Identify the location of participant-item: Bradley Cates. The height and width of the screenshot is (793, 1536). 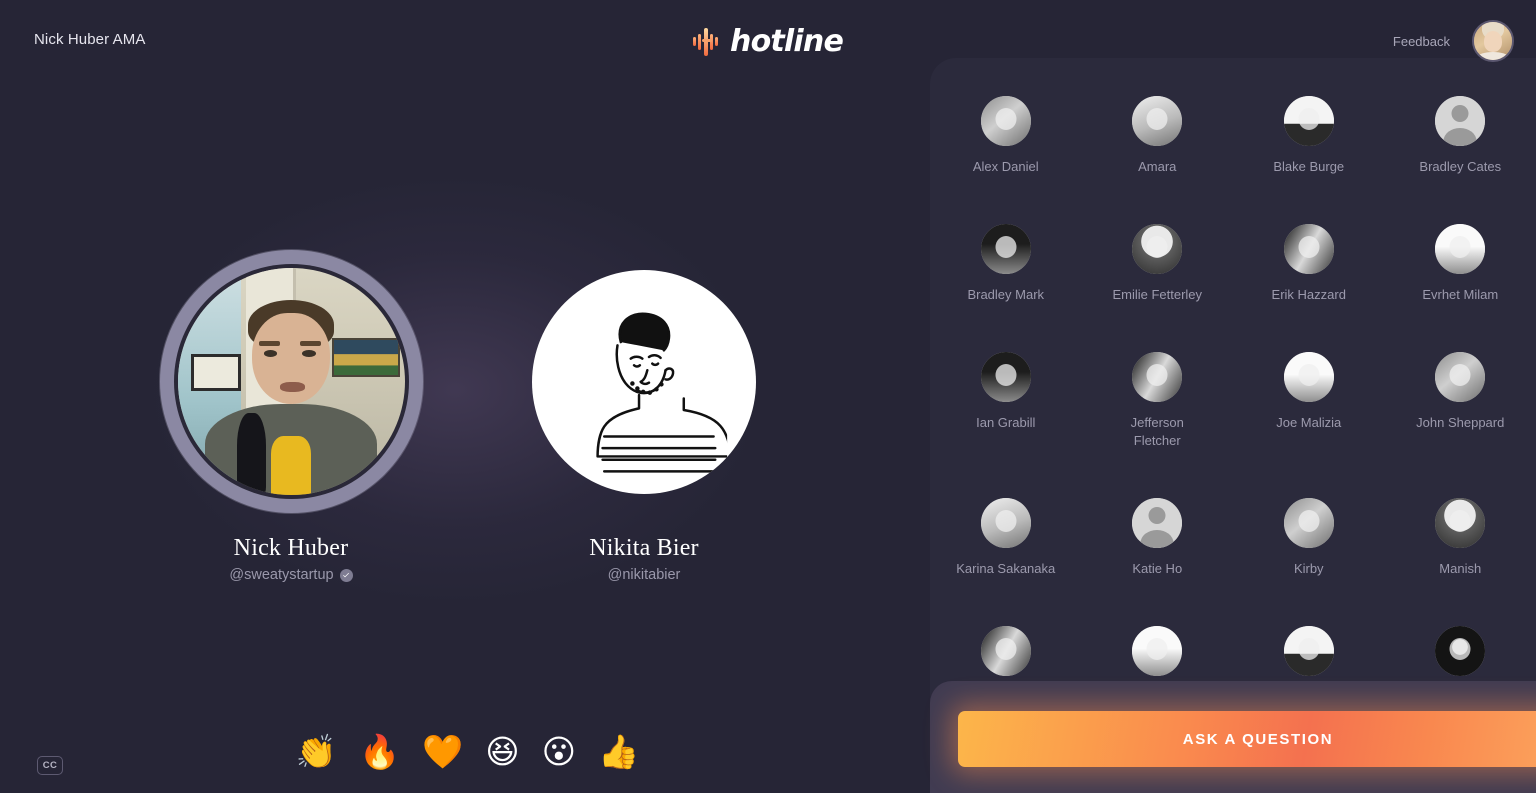
(1460, 136).